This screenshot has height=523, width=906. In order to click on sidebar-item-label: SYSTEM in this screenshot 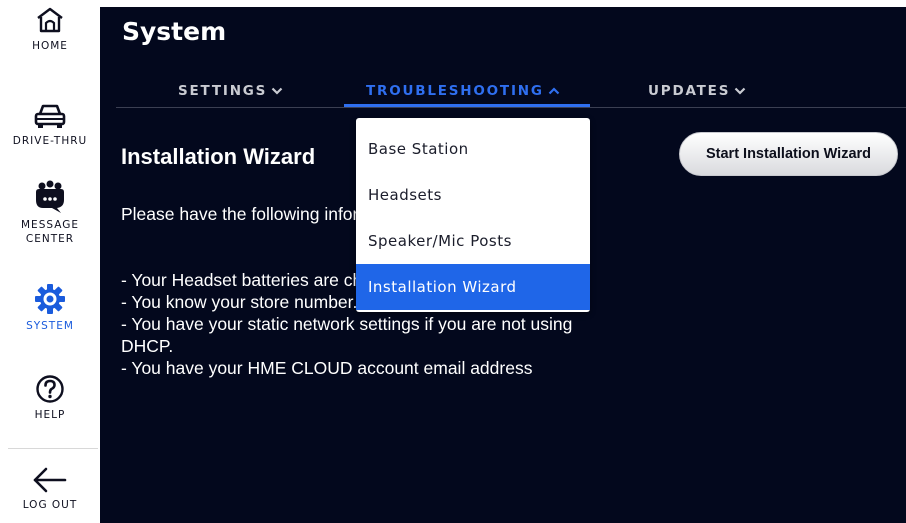, I will do `click(50, 326)`.